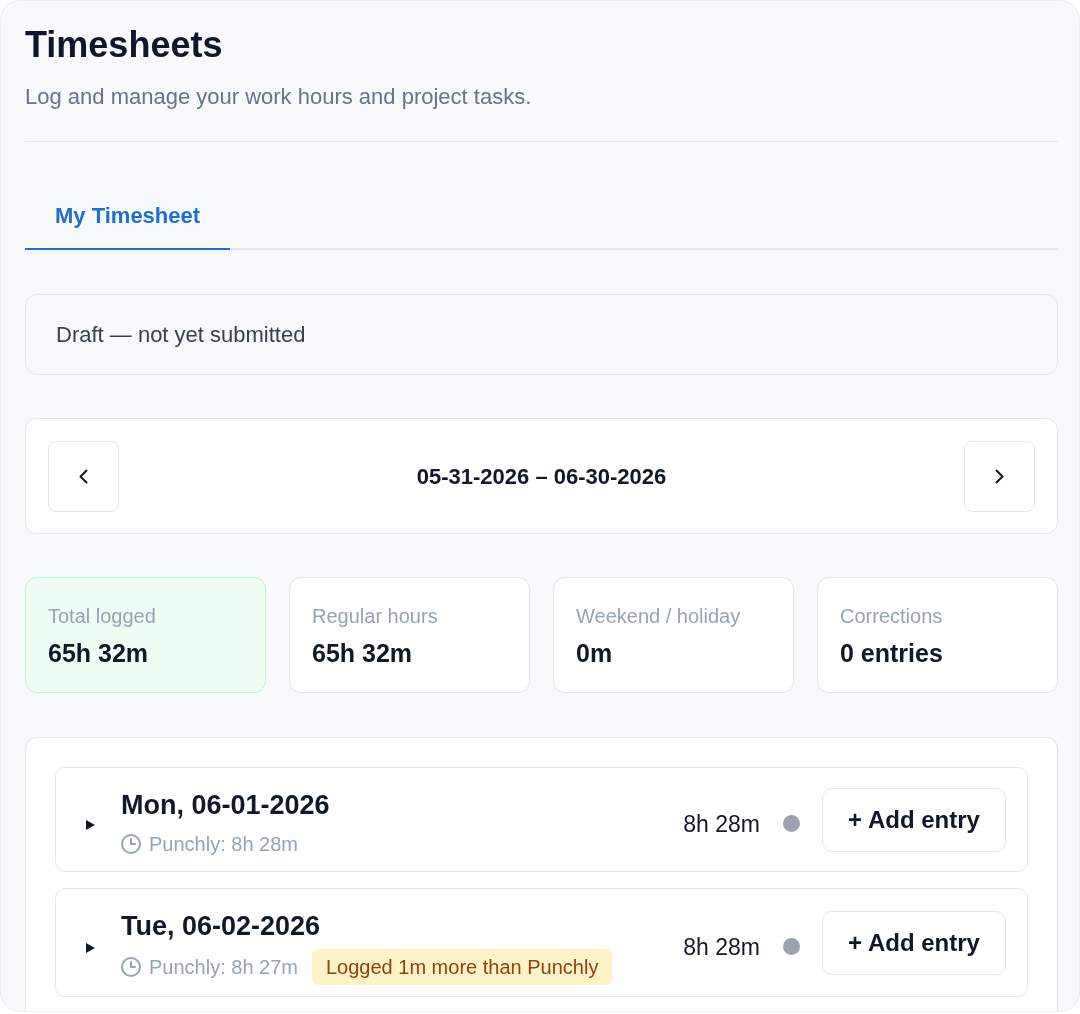 The image size is (1080, 1014). I want to click on stat-label: Regular hours, so click(375, 616).